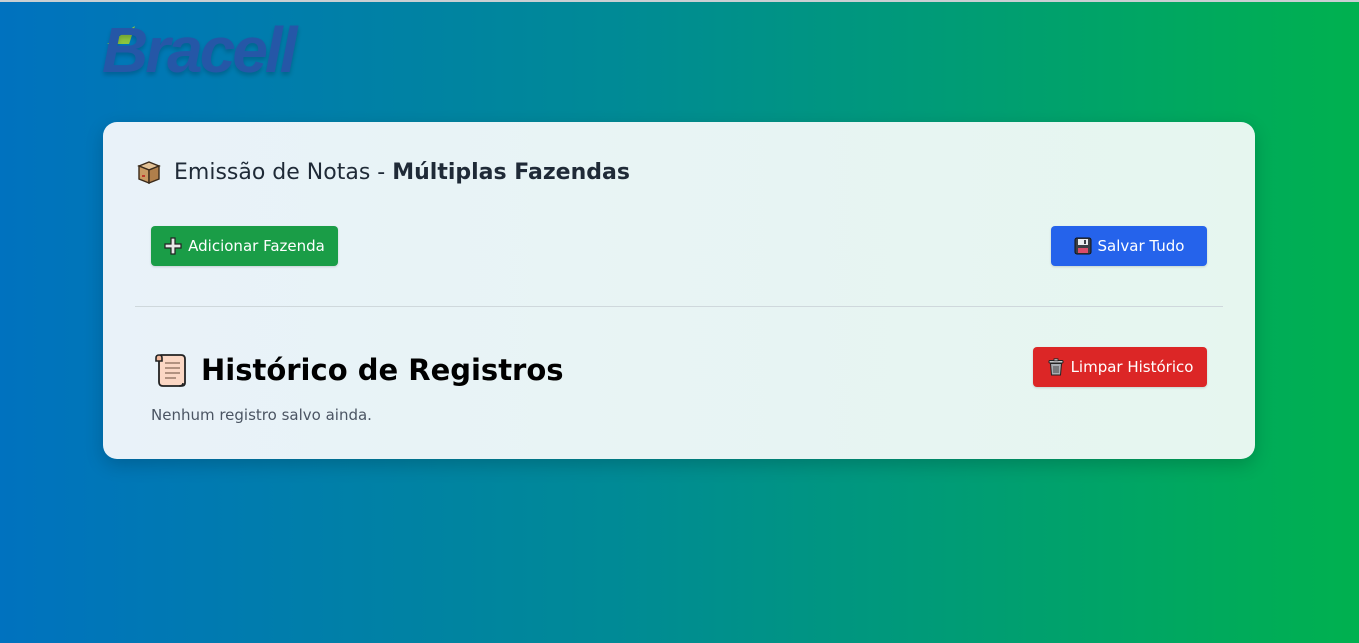  I want to click on scroll-icon, so click(170, 370).